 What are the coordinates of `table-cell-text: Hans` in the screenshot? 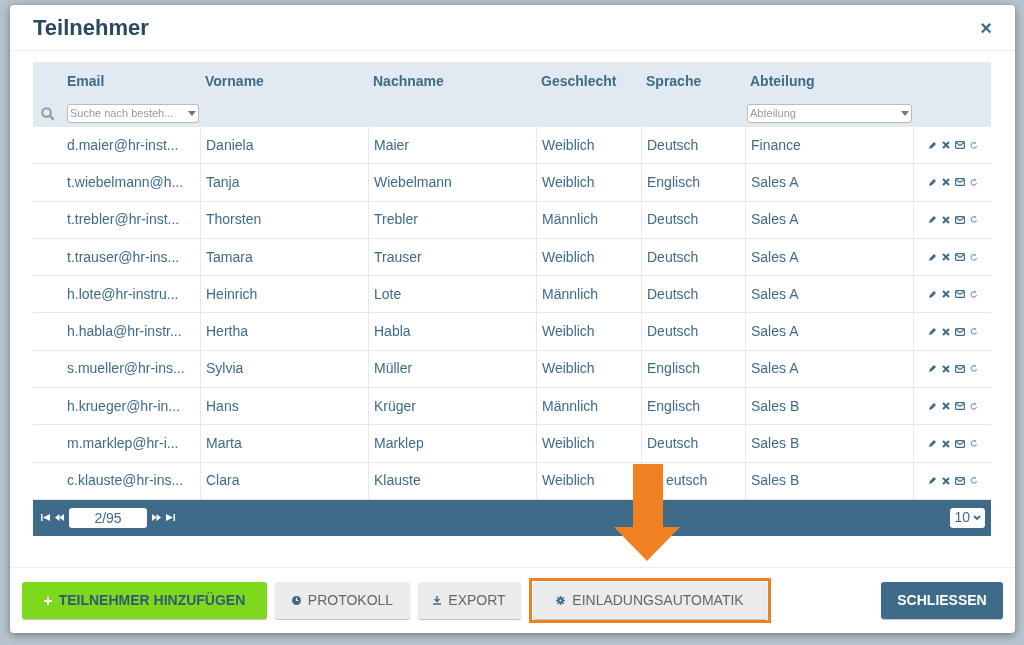 It's located at (222, 406).